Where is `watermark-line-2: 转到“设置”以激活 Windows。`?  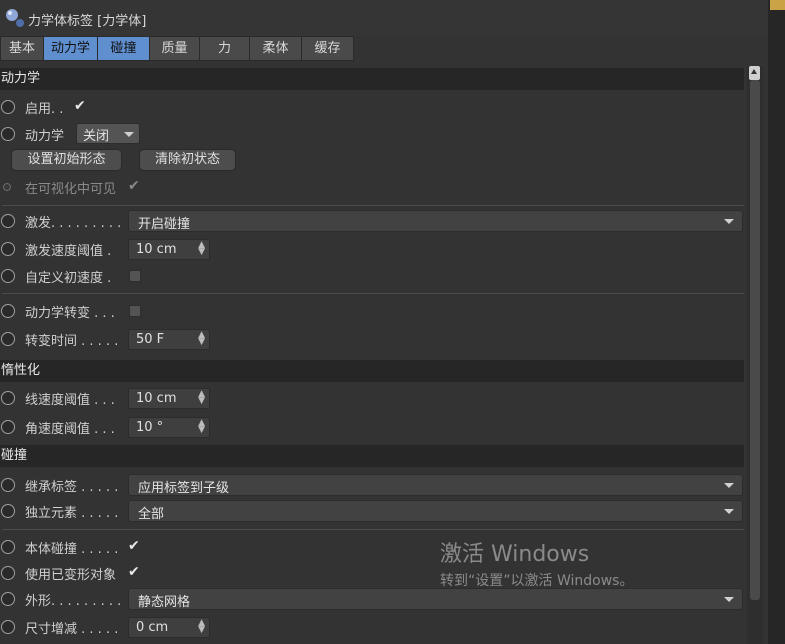 watermark-line-2: 转到“设置”以激活 Windows。 is located at coordinates (537, 581).